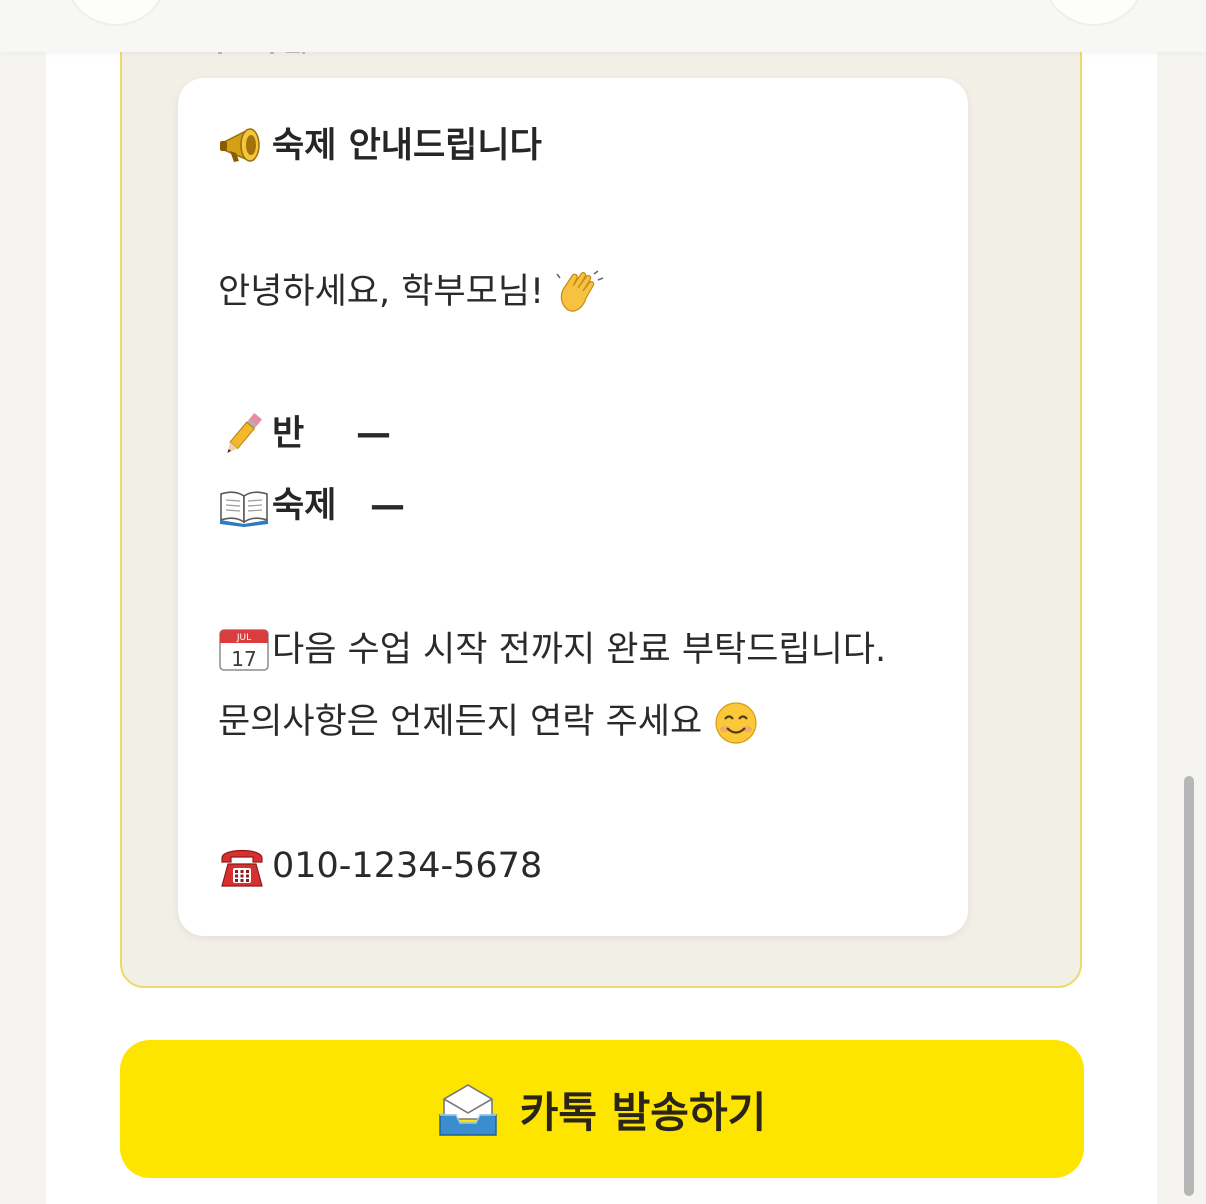 The image size is (1206, 1204). I want to click on homework-label: 숙제, so click(304, 506).